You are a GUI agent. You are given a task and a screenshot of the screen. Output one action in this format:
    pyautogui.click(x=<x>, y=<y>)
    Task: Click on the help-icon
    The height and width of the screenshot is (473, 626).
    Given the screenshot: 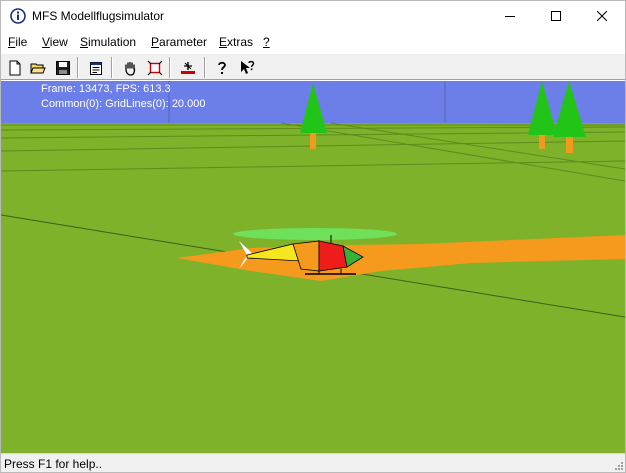 What is the action you would take?
    pyautogui.click(x=222, y=67)
    